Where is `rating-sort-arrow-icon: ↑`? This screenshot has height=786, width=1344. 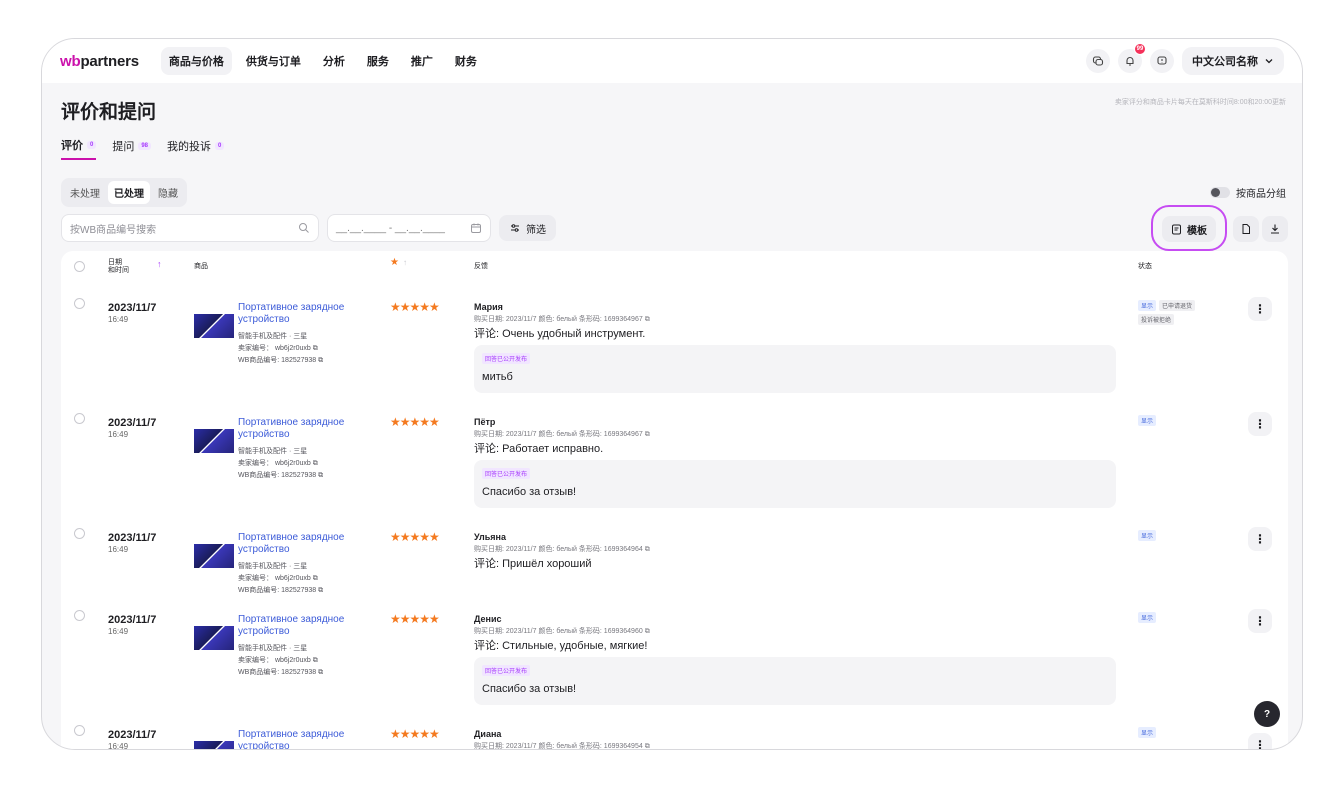 rating-sort-arrow-icon: ↑ is located at coordinates (404, 262).